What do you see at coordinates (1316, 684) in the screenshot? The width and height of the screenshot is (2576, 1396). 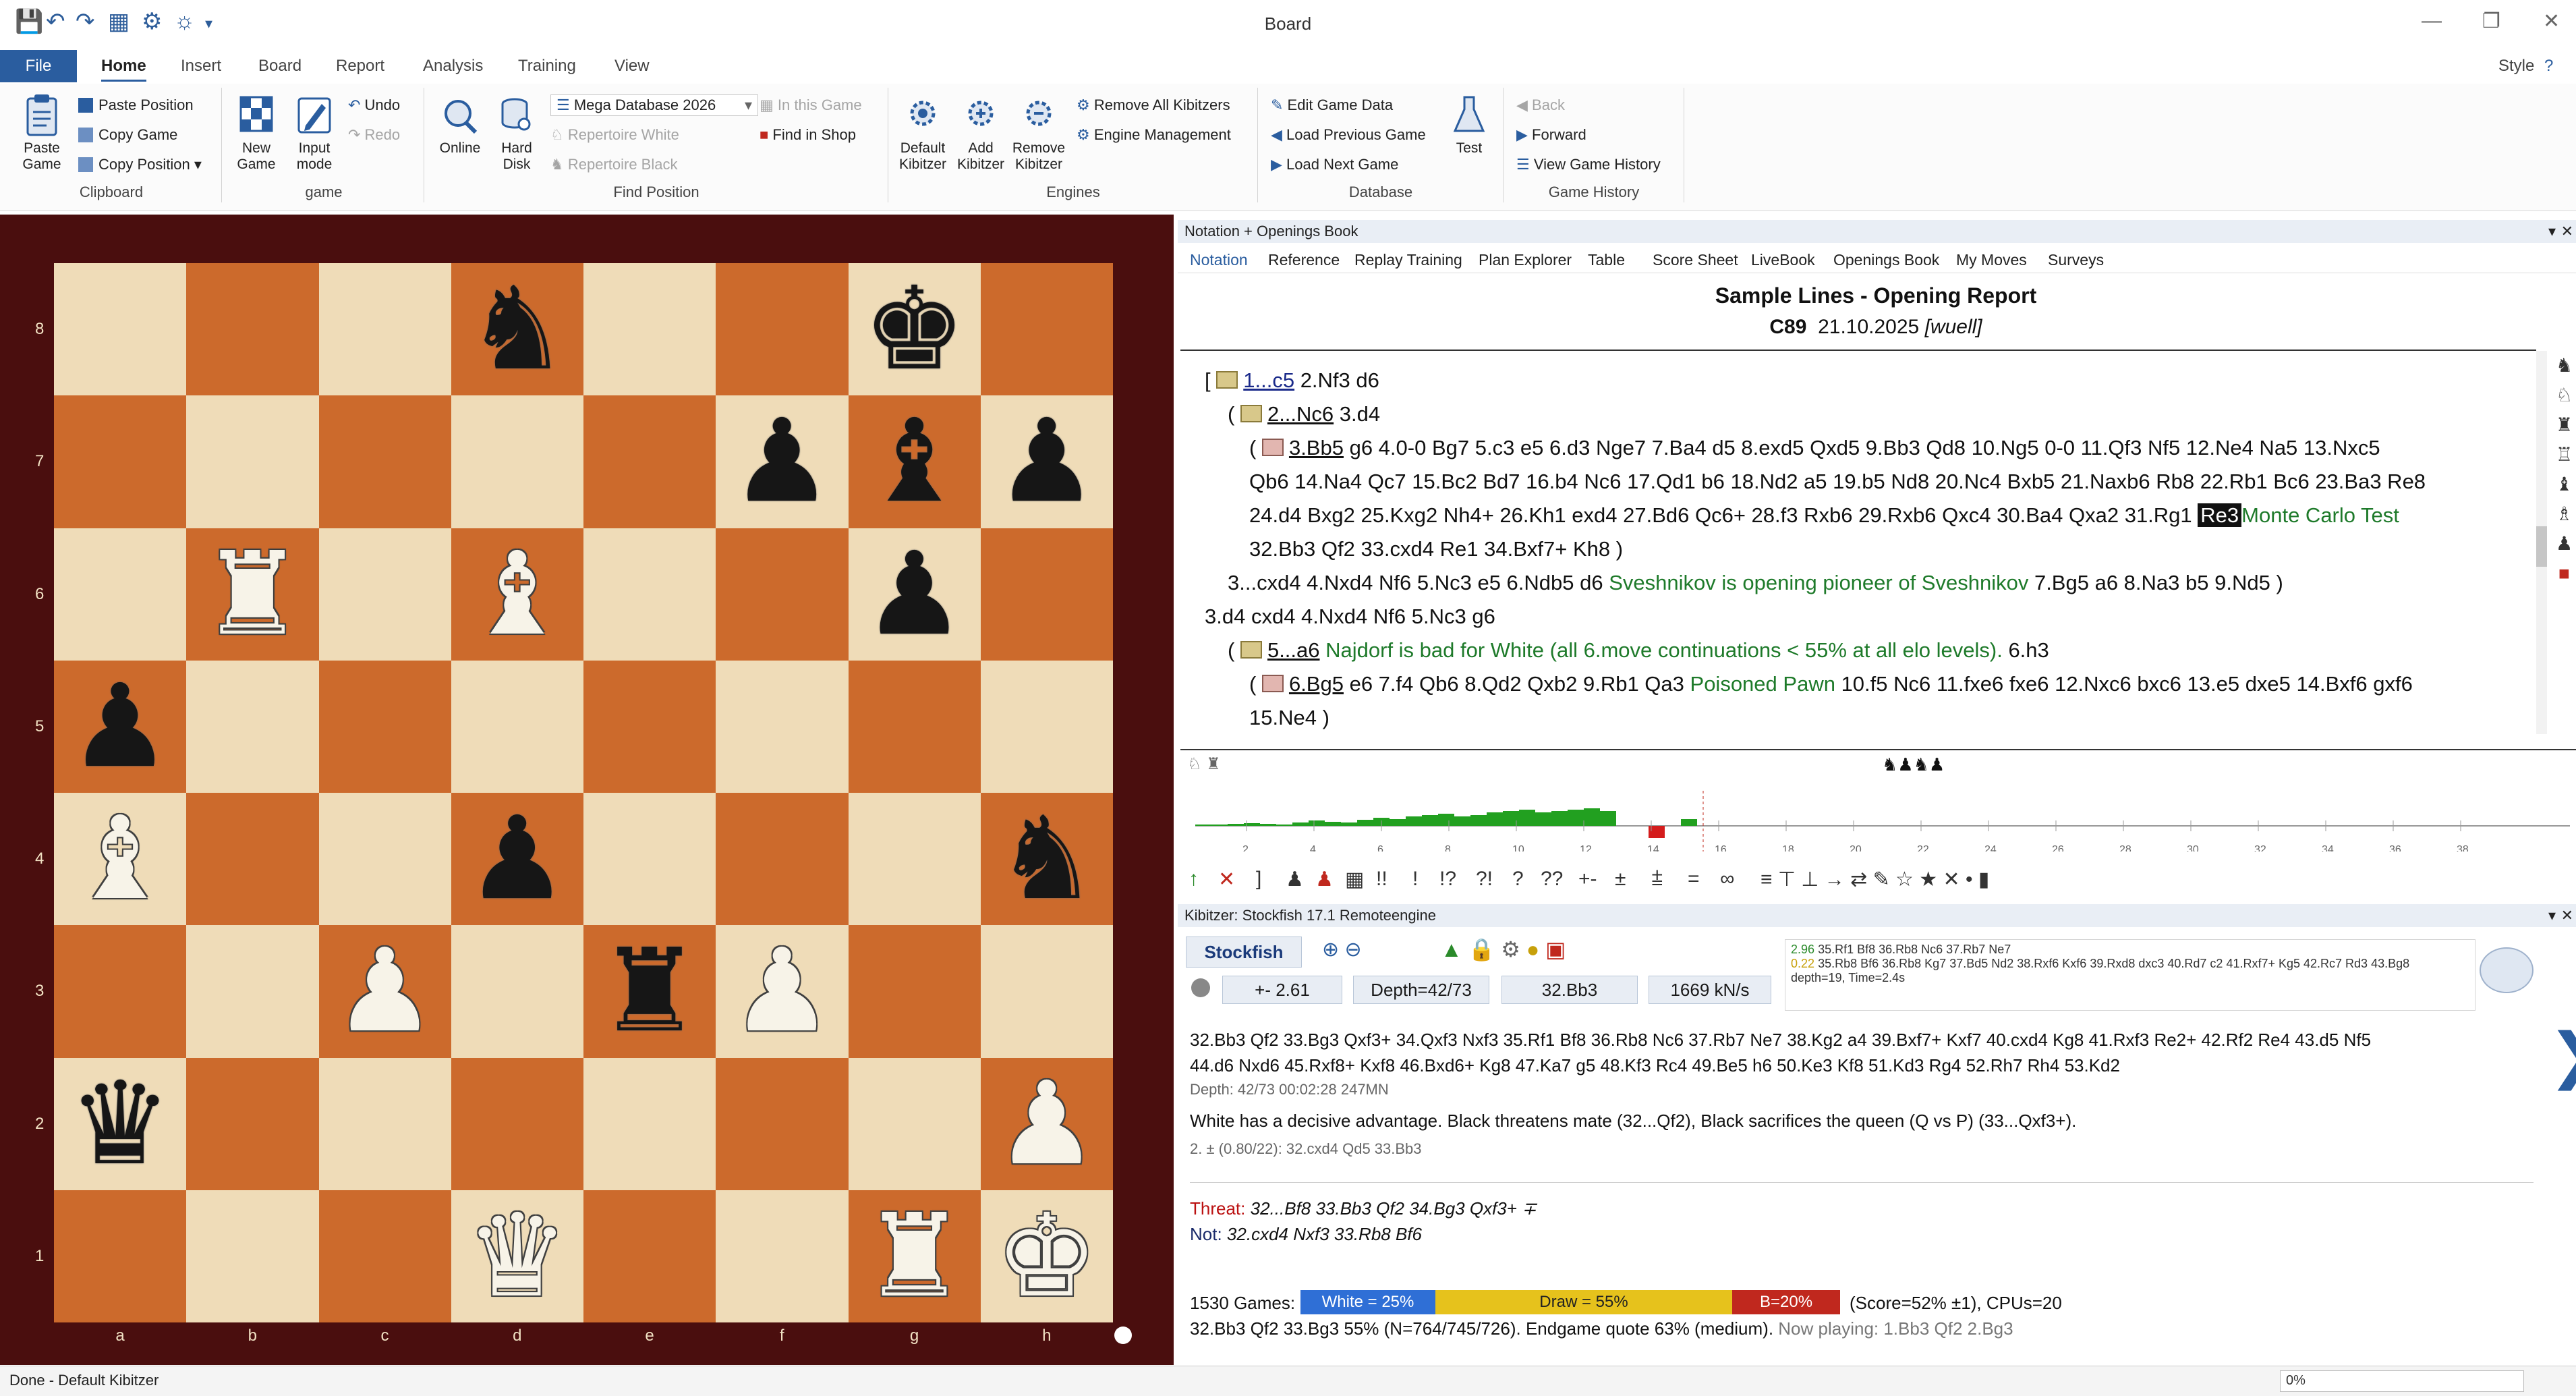 I see `move: 6.Bg5` at bounding box center [1316, 684].